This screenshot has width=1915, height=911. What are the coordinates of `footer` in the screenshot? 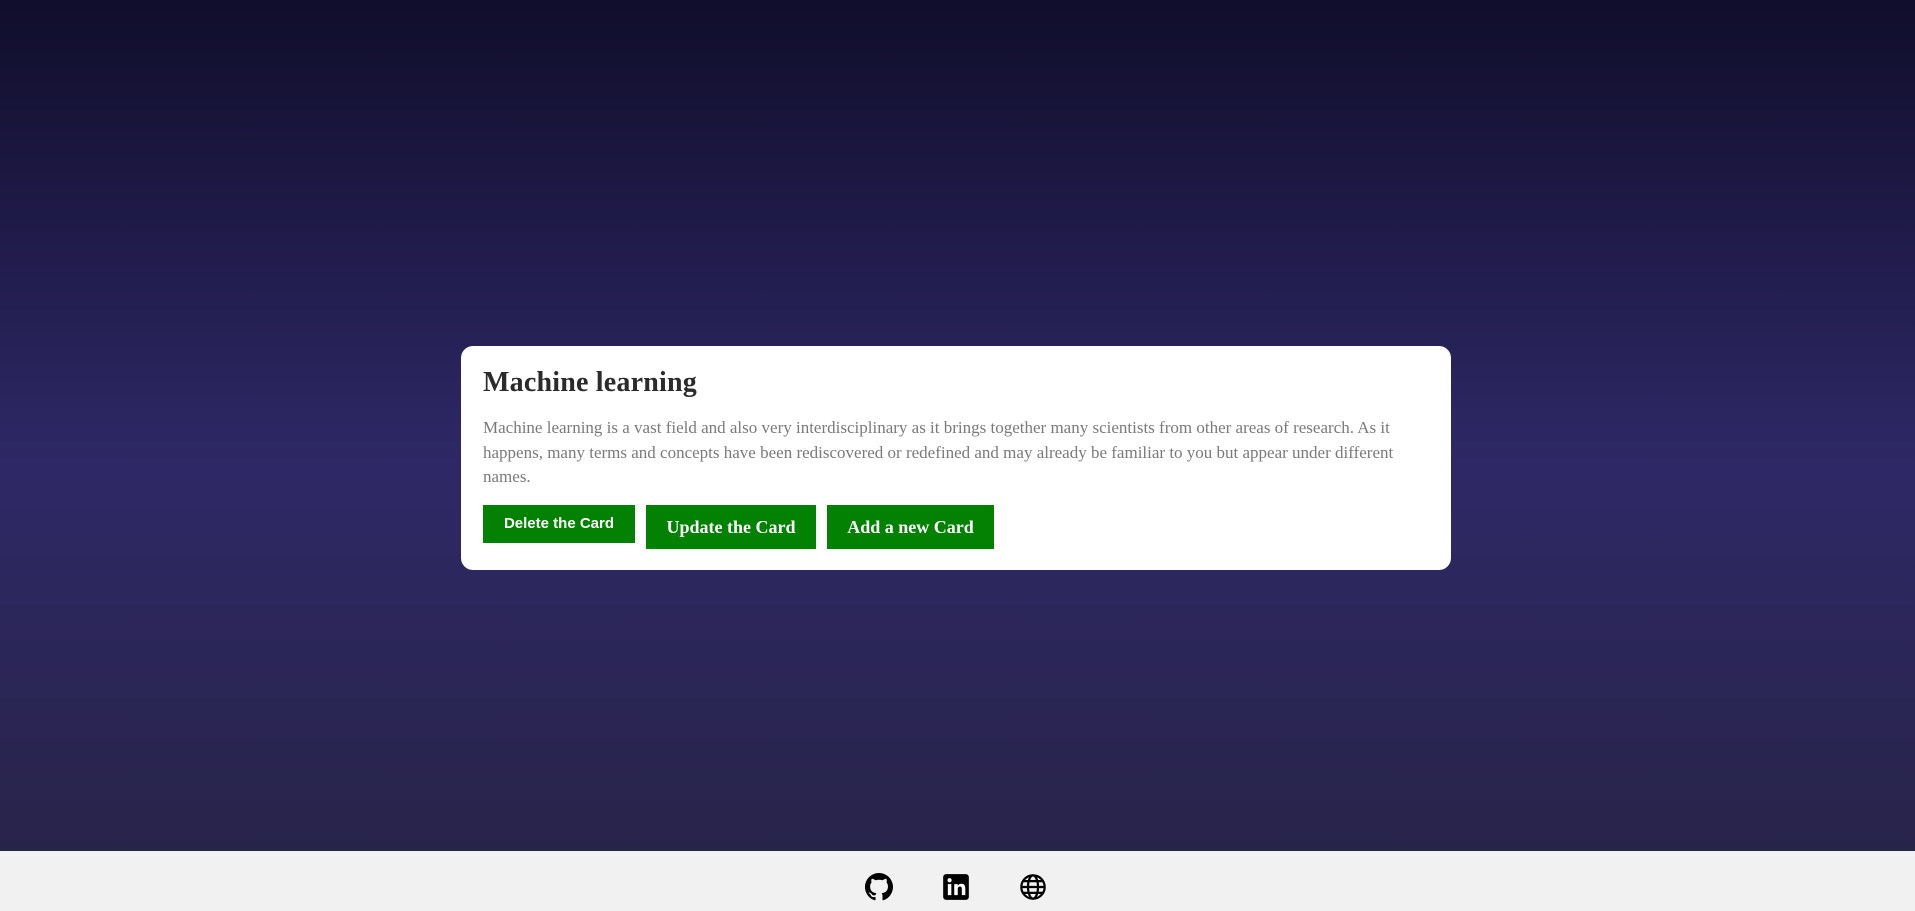 It's located at (957, 881).